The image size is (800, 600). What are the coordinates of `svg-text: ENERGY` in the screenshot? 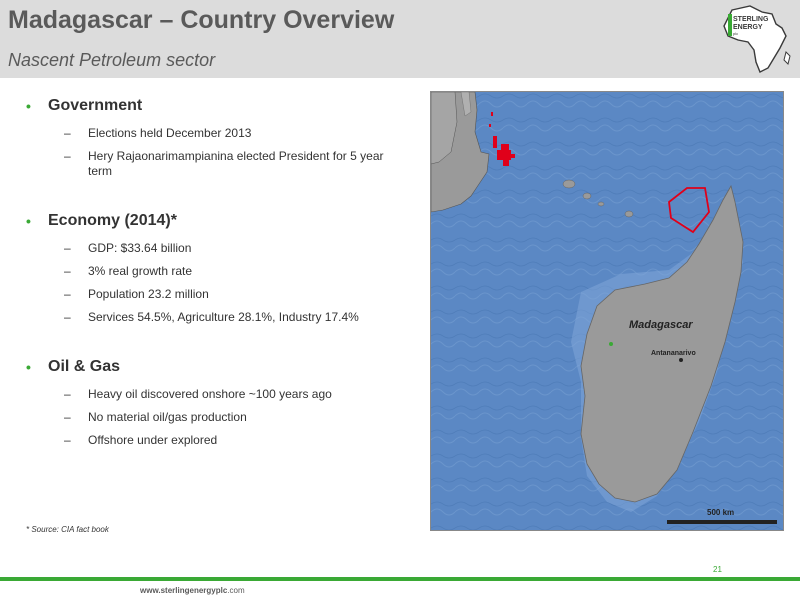 It's located at (748, 27).